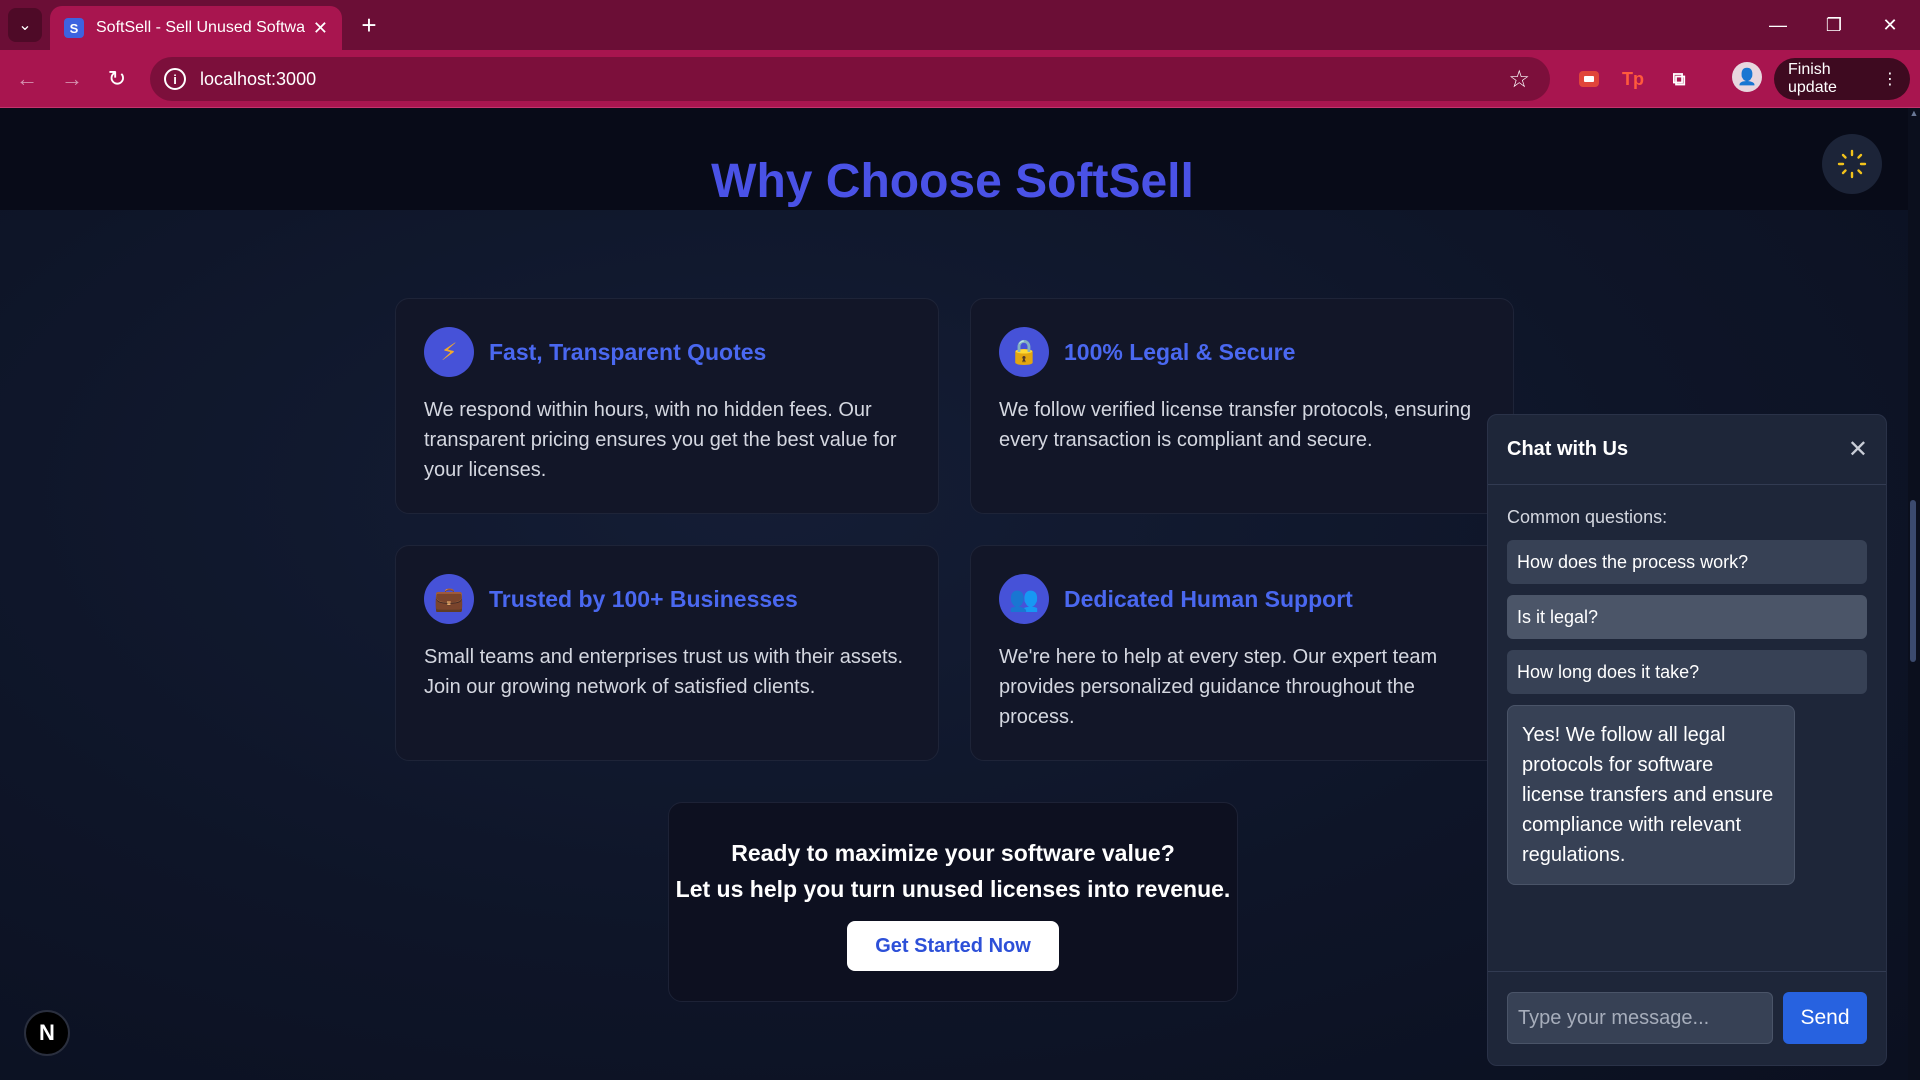 The height and width of the screenshot is (1080, 1920). What do you see at coordinates (1914, 114) in the screenshot?
I see `scroll-up-arrow-icon: ▲` at bounding box center [1914, 114].